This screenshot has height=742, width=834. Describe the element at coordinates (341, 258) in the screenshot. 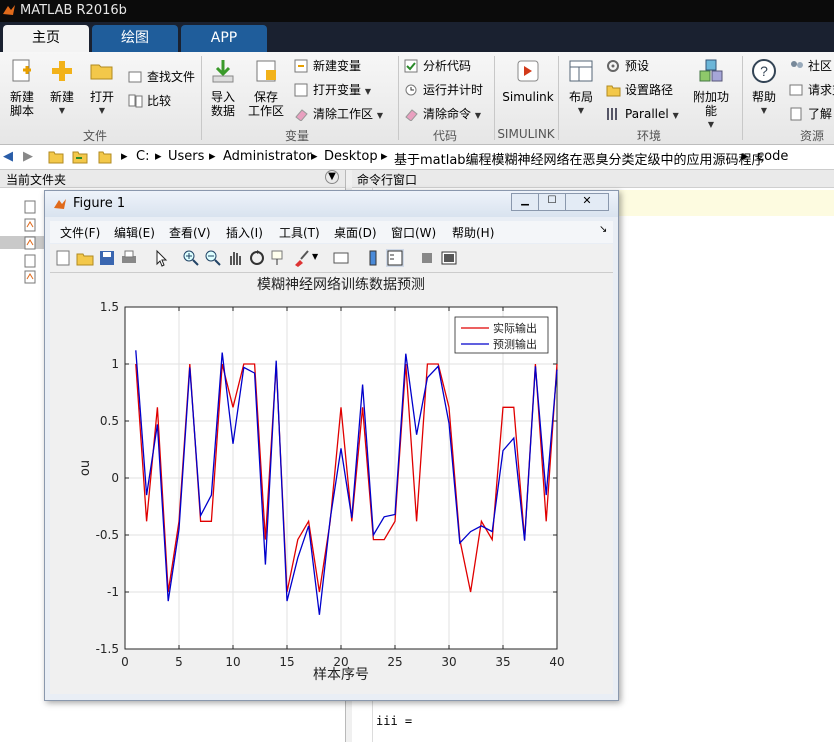

I see `link-plot-icon` at that location.